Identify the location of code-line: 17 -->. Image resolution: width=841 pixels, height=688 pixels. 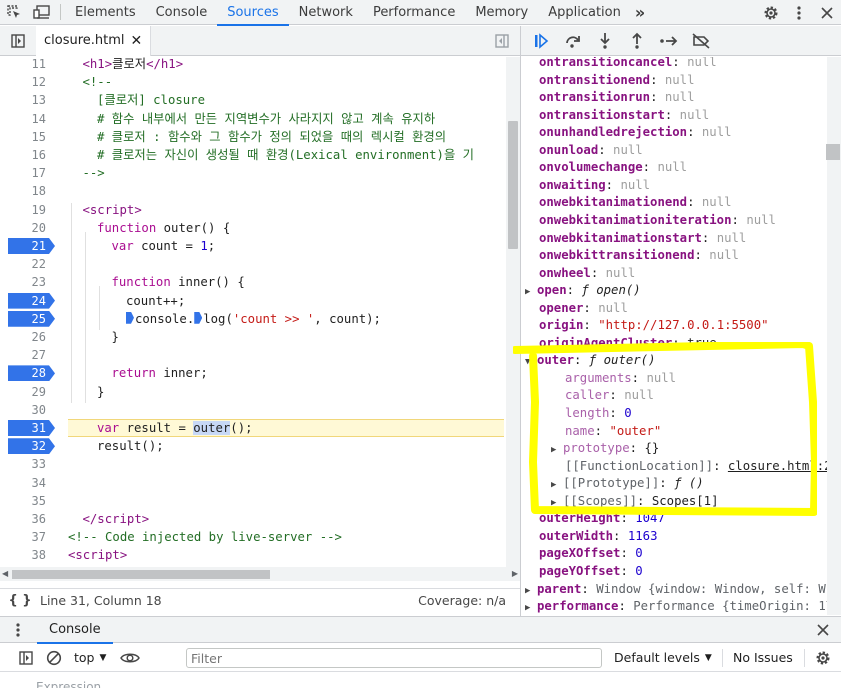
(253, 173).